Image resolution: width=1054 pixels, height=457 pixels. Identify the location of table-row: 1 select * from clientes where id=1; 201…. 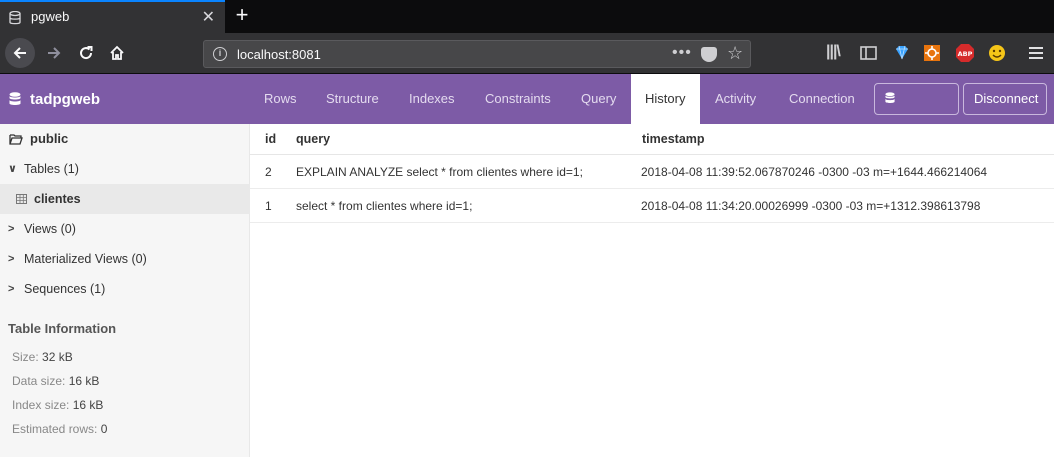
(652, 206).